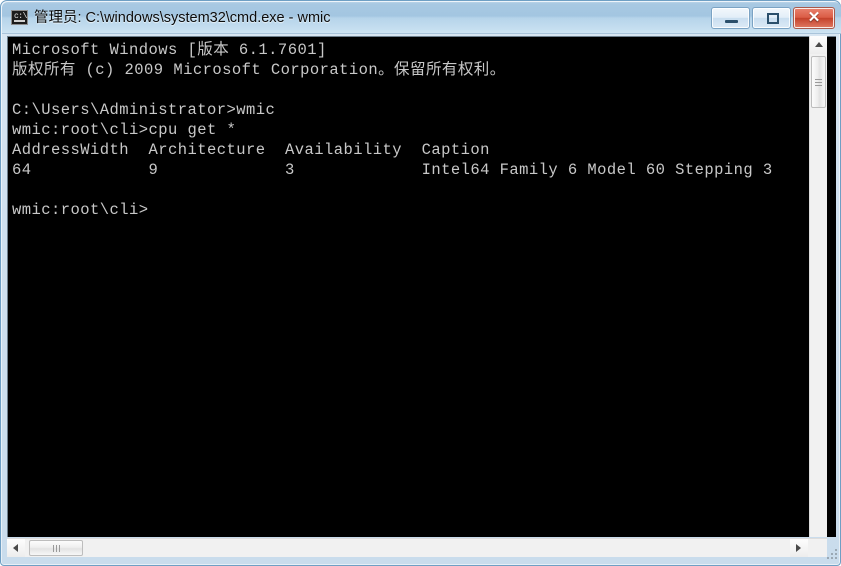 The image size is (841, 566). I want to click on scroll-up-arrow-icon, so click(819, 44).